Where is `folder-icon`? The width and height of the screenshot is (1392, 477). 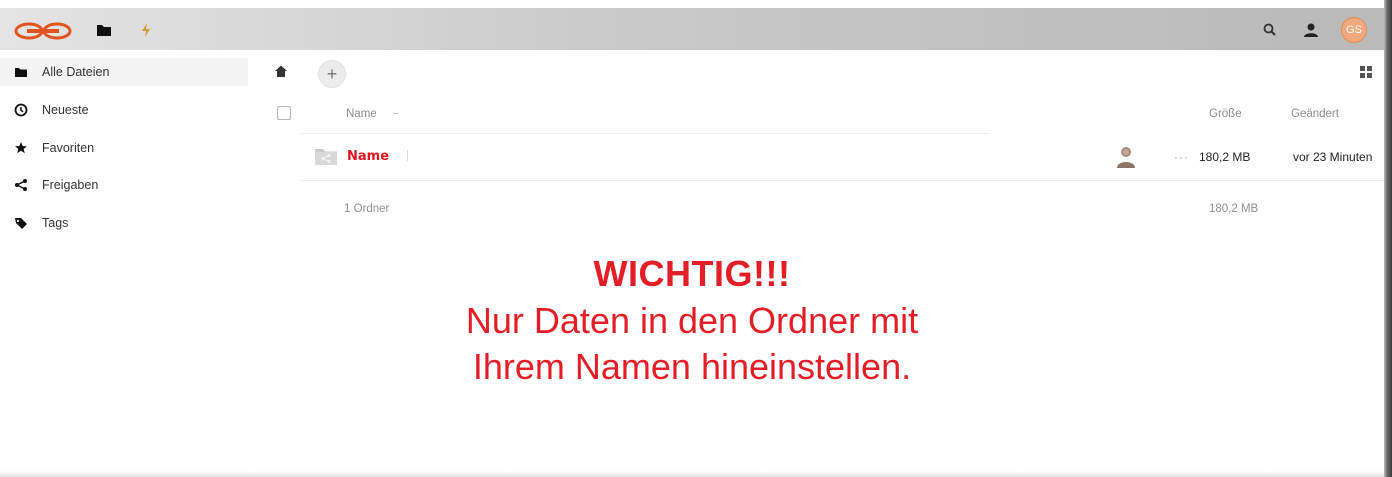 folder-icon is located at coordinates (21, 72).